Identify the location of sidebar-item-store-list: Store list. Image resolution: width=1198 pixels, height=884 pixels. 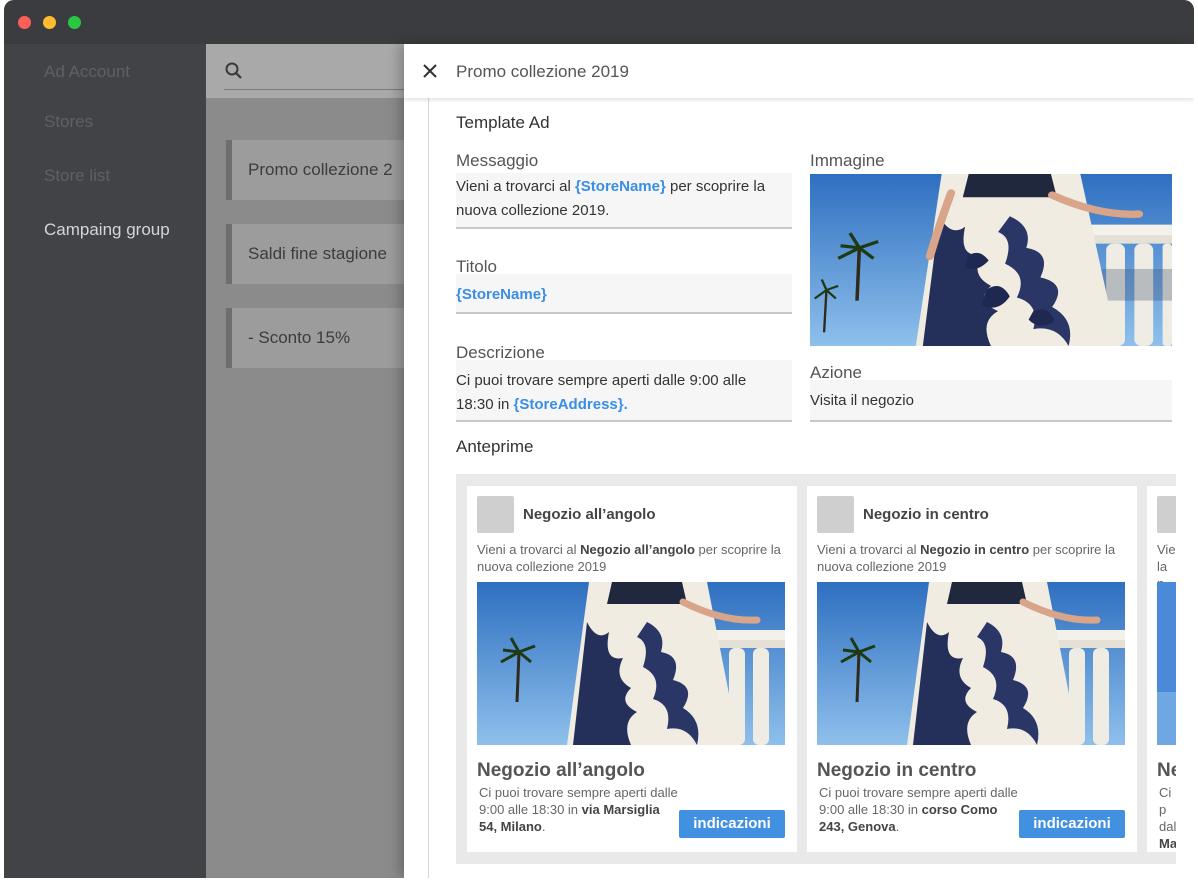
(77, 176).